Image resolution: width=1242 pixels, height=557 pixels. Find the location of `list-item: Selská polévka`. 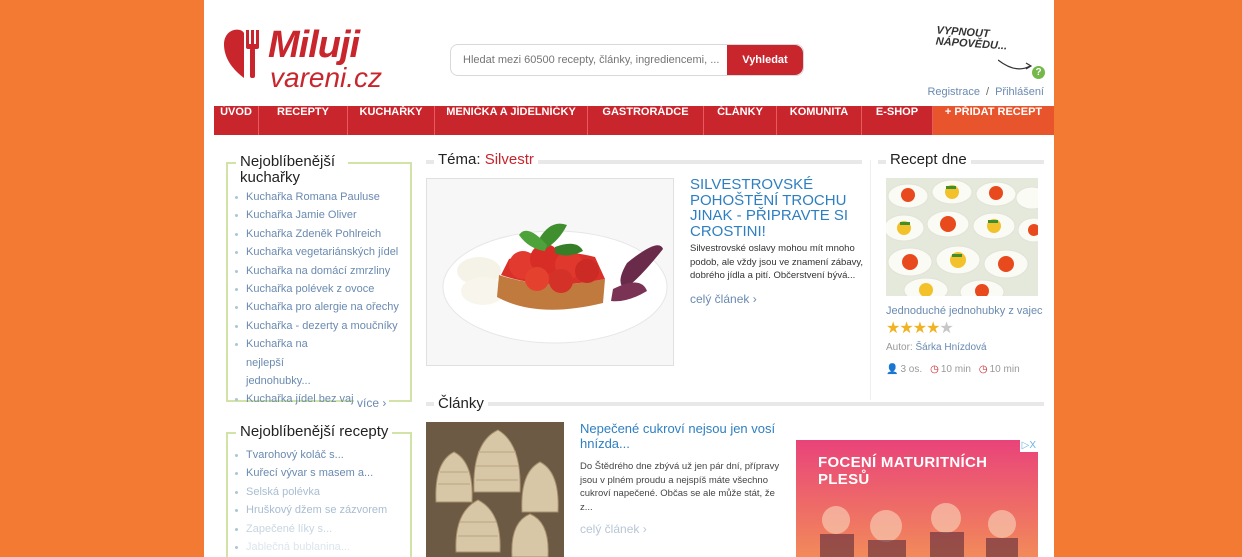

list-item: Selská polévka is located at coordinates (319, 492).